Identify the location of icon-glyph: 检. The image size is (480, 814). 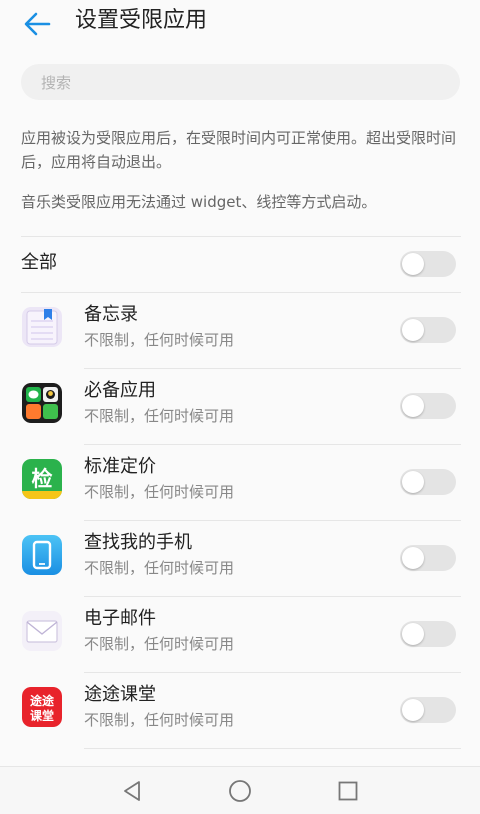
(42, 479).